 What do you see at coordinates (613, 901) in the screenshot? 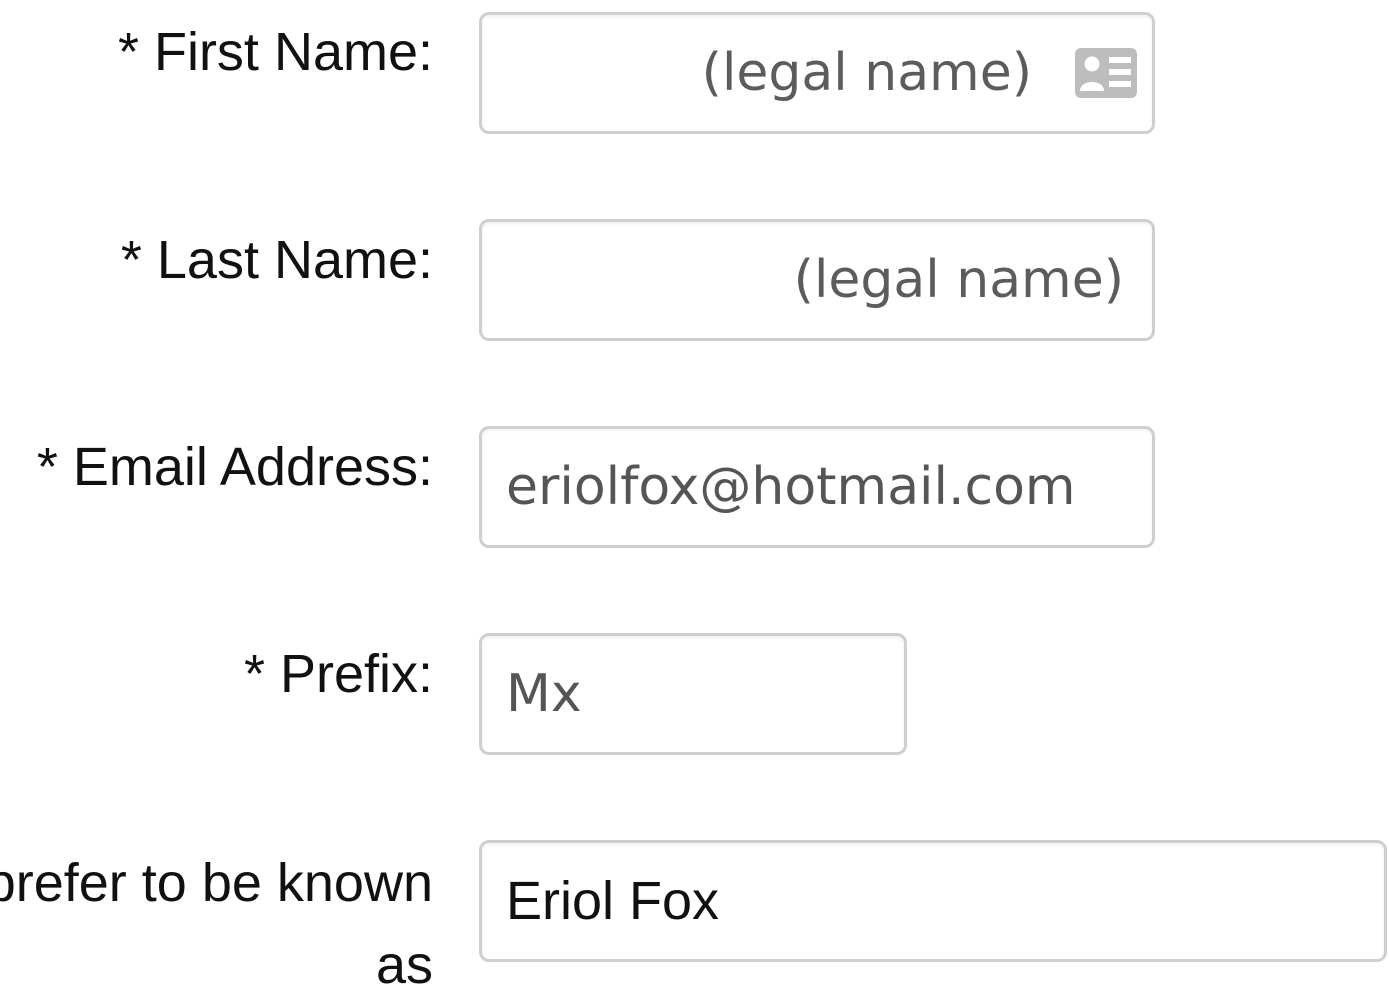
I see `known-as-value: Eriol Fox` at bounding box center [613, 901].